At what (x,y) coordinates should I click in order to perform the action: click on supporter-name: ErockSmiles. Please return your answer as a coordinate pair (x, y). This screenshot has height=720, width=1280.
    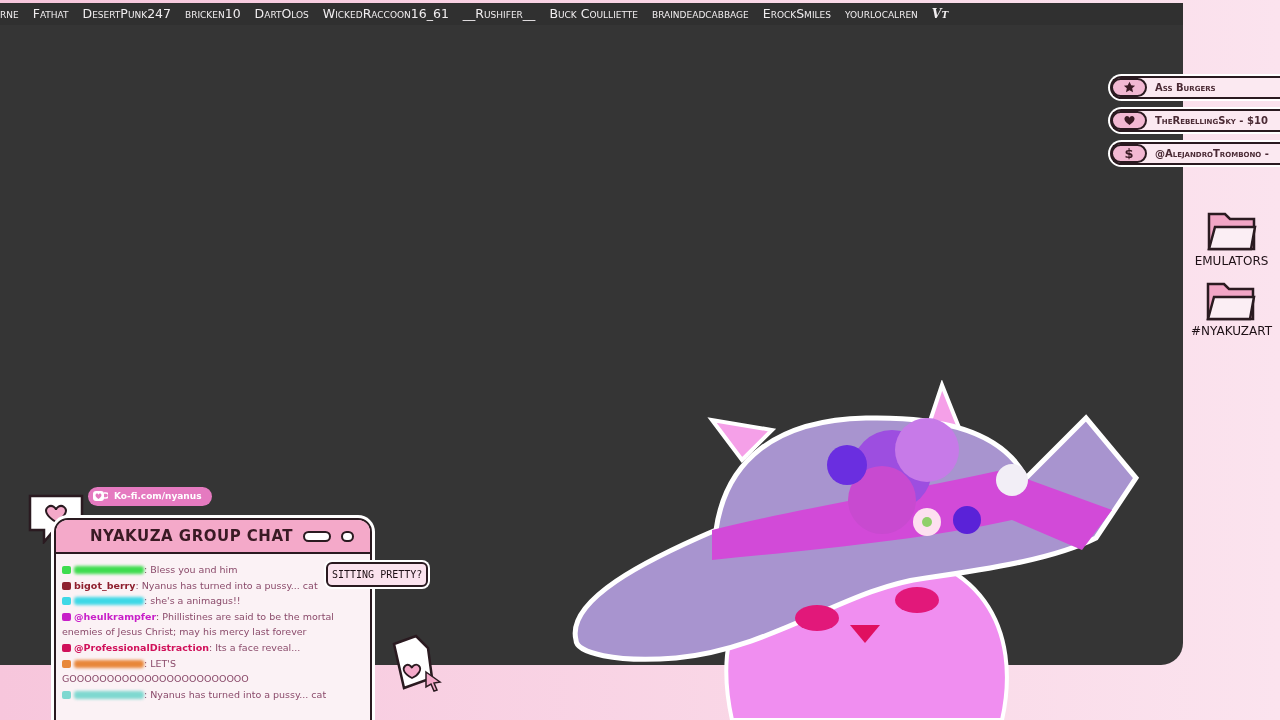
    Looking at the image, I should click on (796, 13).